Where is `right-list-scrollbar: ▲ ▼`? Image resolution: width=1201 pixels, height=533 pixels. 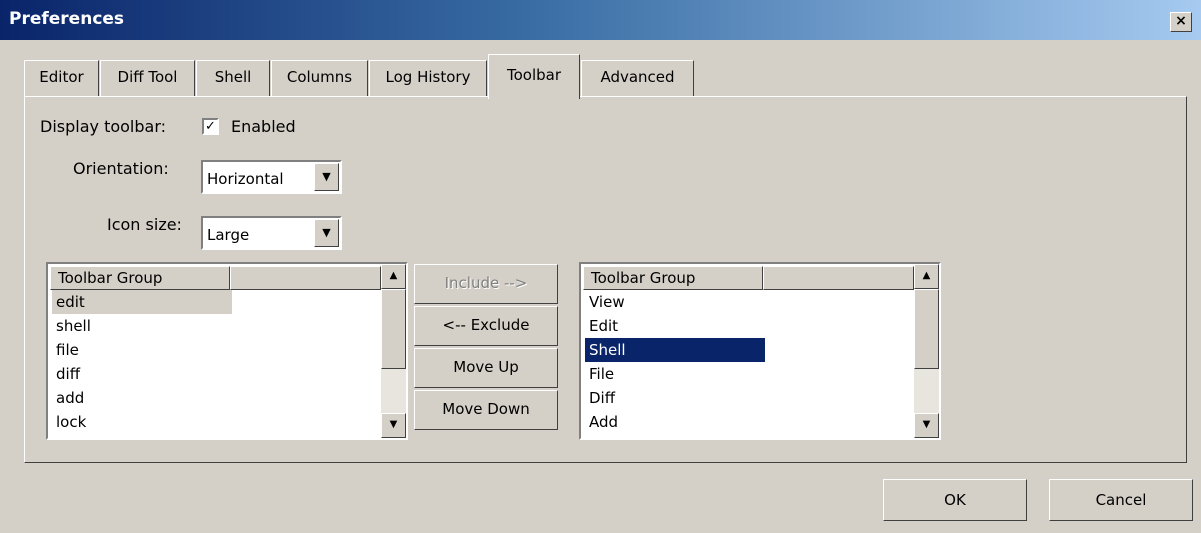
right-list-scrollbar: ▲ ▼ is located at coordinates (926, 351).